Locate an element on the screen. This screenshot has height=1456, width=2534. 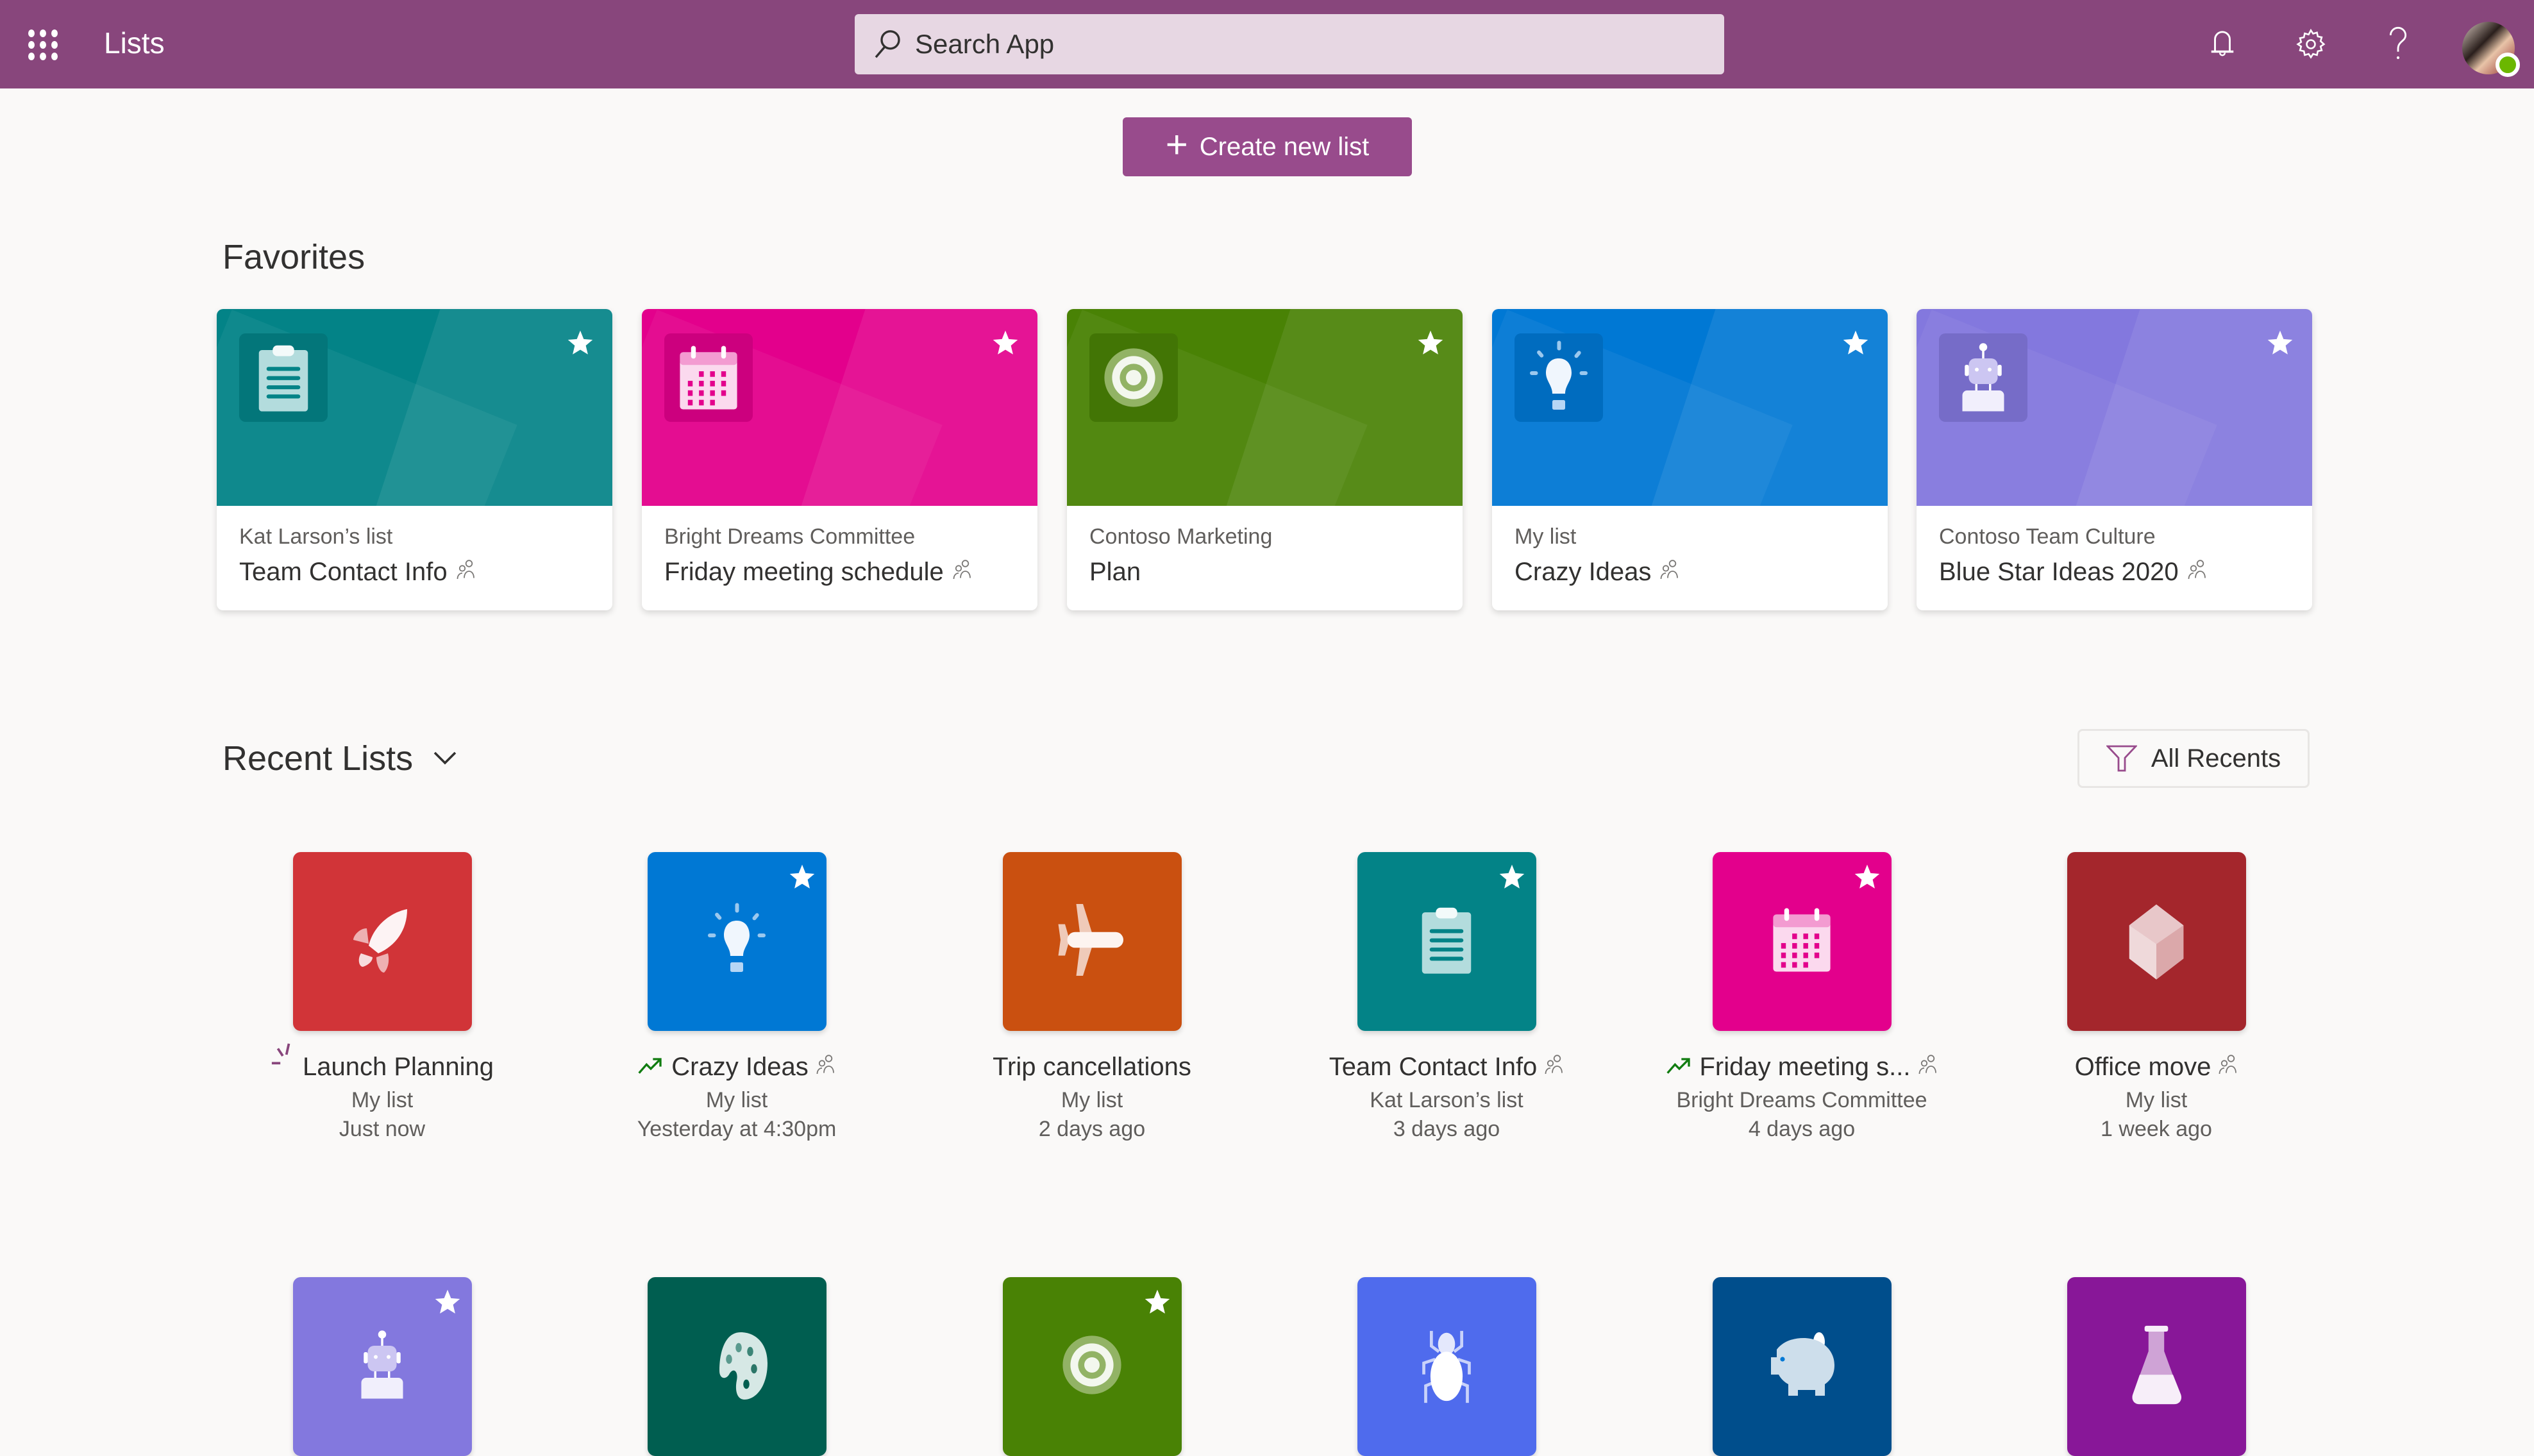
recent-list-owner: Bright Dreams Committee is located at coordinates (1802, 1100).